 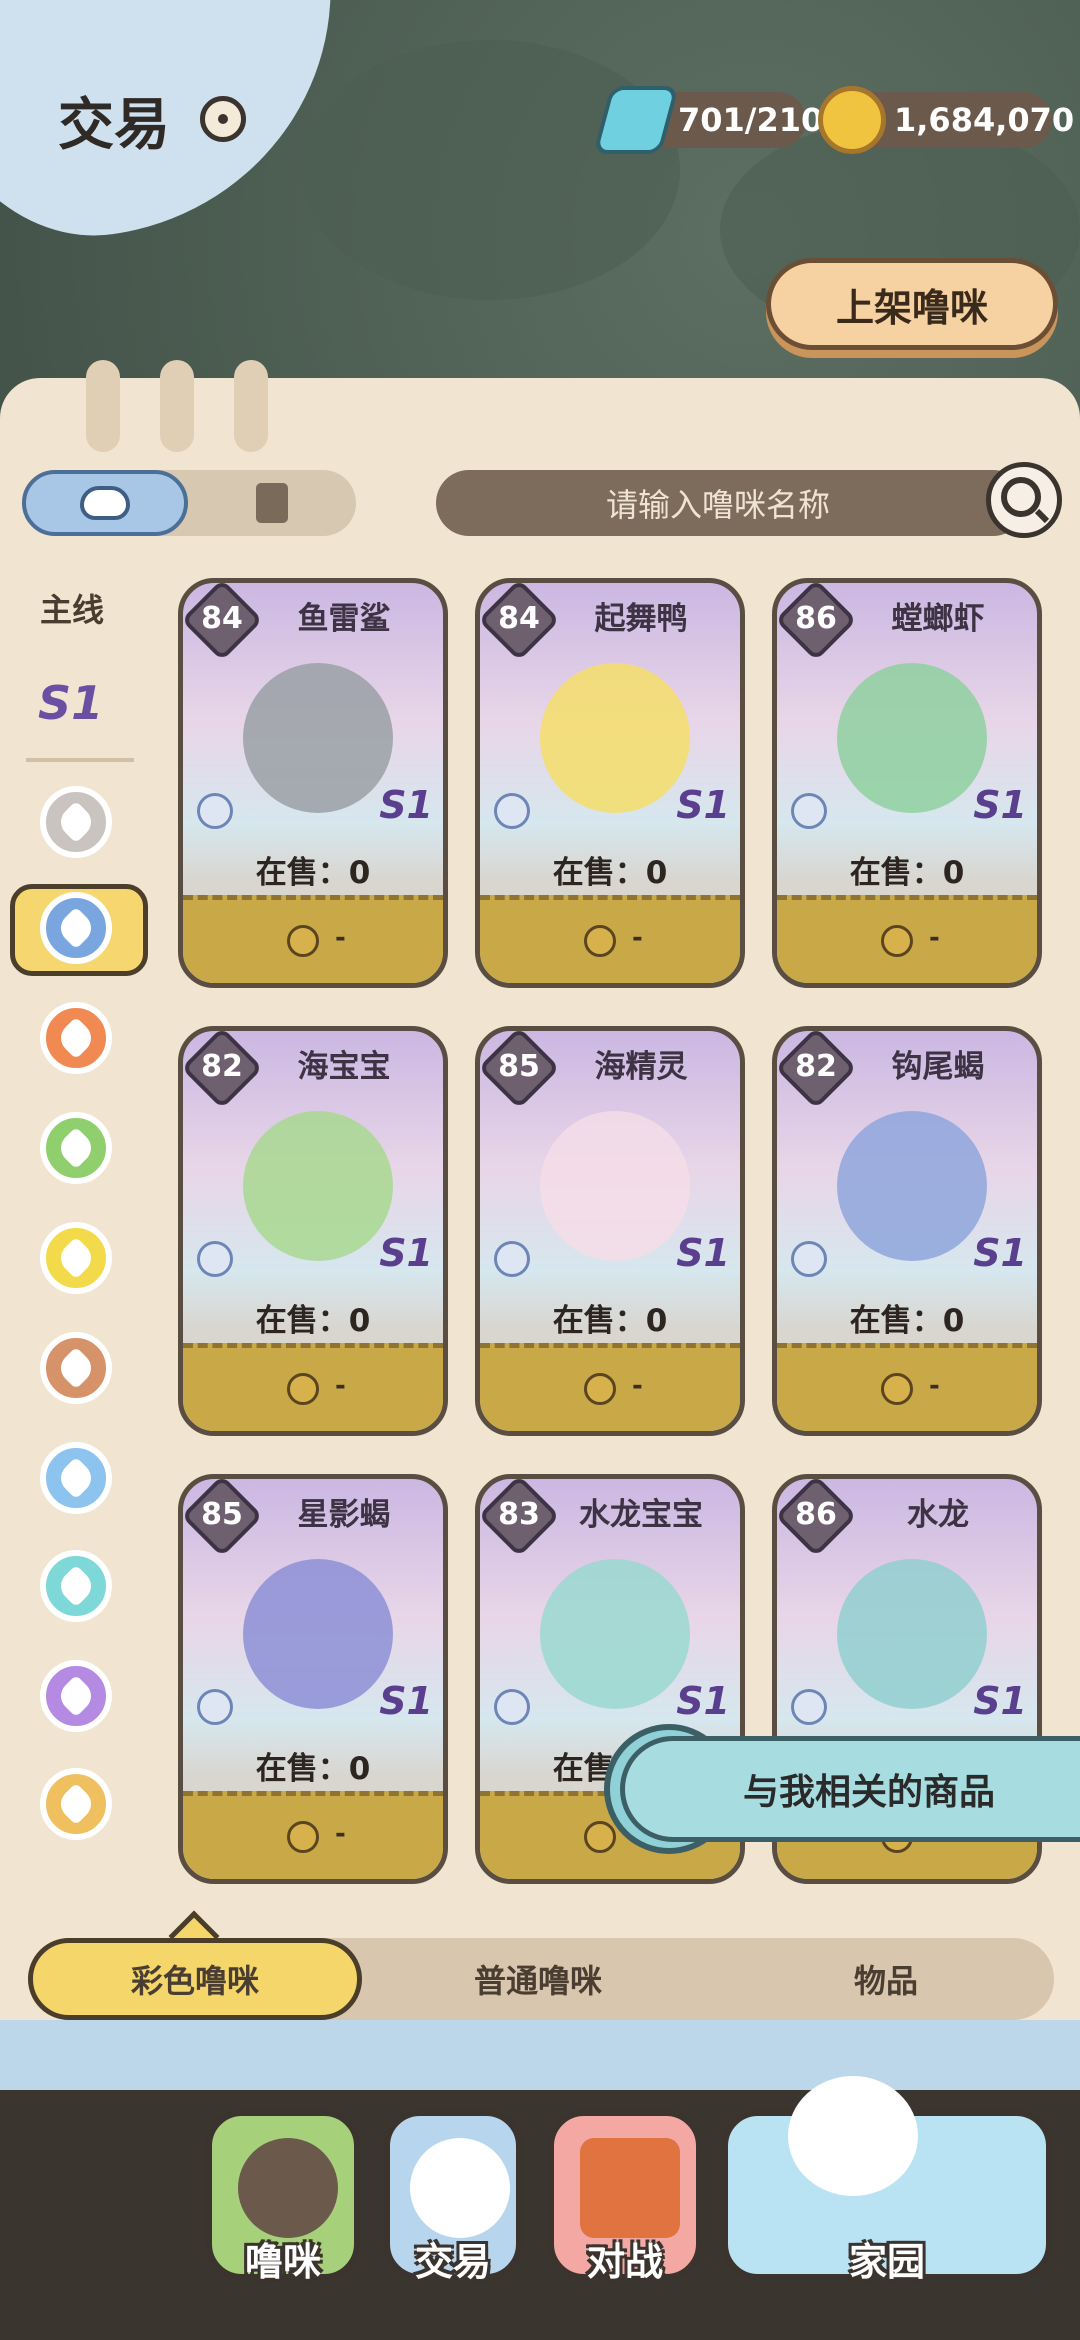 I want to click on element-filter-mystic, so click(x=76, y=1696).